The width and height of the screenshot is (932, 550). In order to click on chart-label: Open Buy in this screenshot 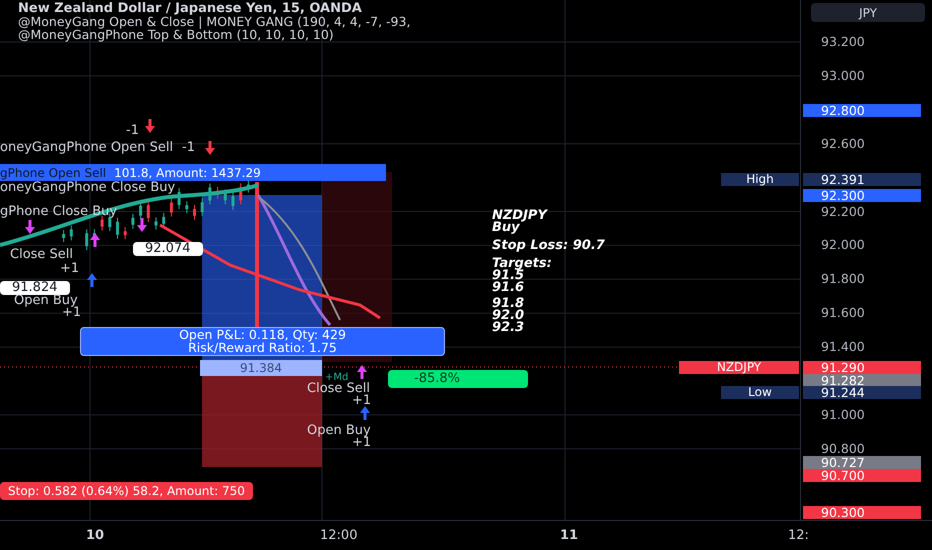, I will do `click(46, 301)`.